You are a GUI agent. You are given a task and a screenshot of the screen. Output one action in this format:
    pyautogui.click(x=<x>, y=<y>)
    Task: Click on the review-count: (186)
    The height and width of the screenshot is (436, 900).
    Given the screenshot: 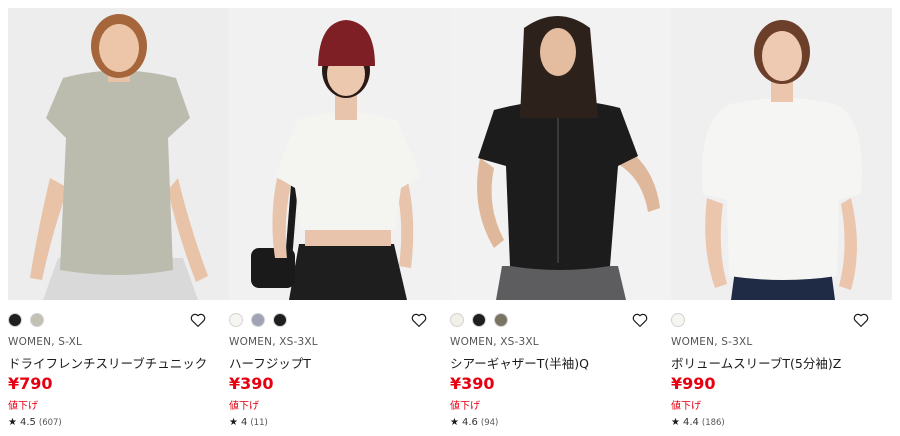 What is the action you would take?
    pyautogui.click(x=713, y=422)
    